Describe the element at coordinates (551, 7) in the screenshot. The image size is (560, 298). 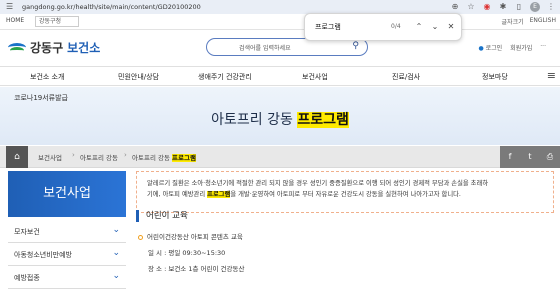
I see `browser-menu-icon: ⋮` at that location.